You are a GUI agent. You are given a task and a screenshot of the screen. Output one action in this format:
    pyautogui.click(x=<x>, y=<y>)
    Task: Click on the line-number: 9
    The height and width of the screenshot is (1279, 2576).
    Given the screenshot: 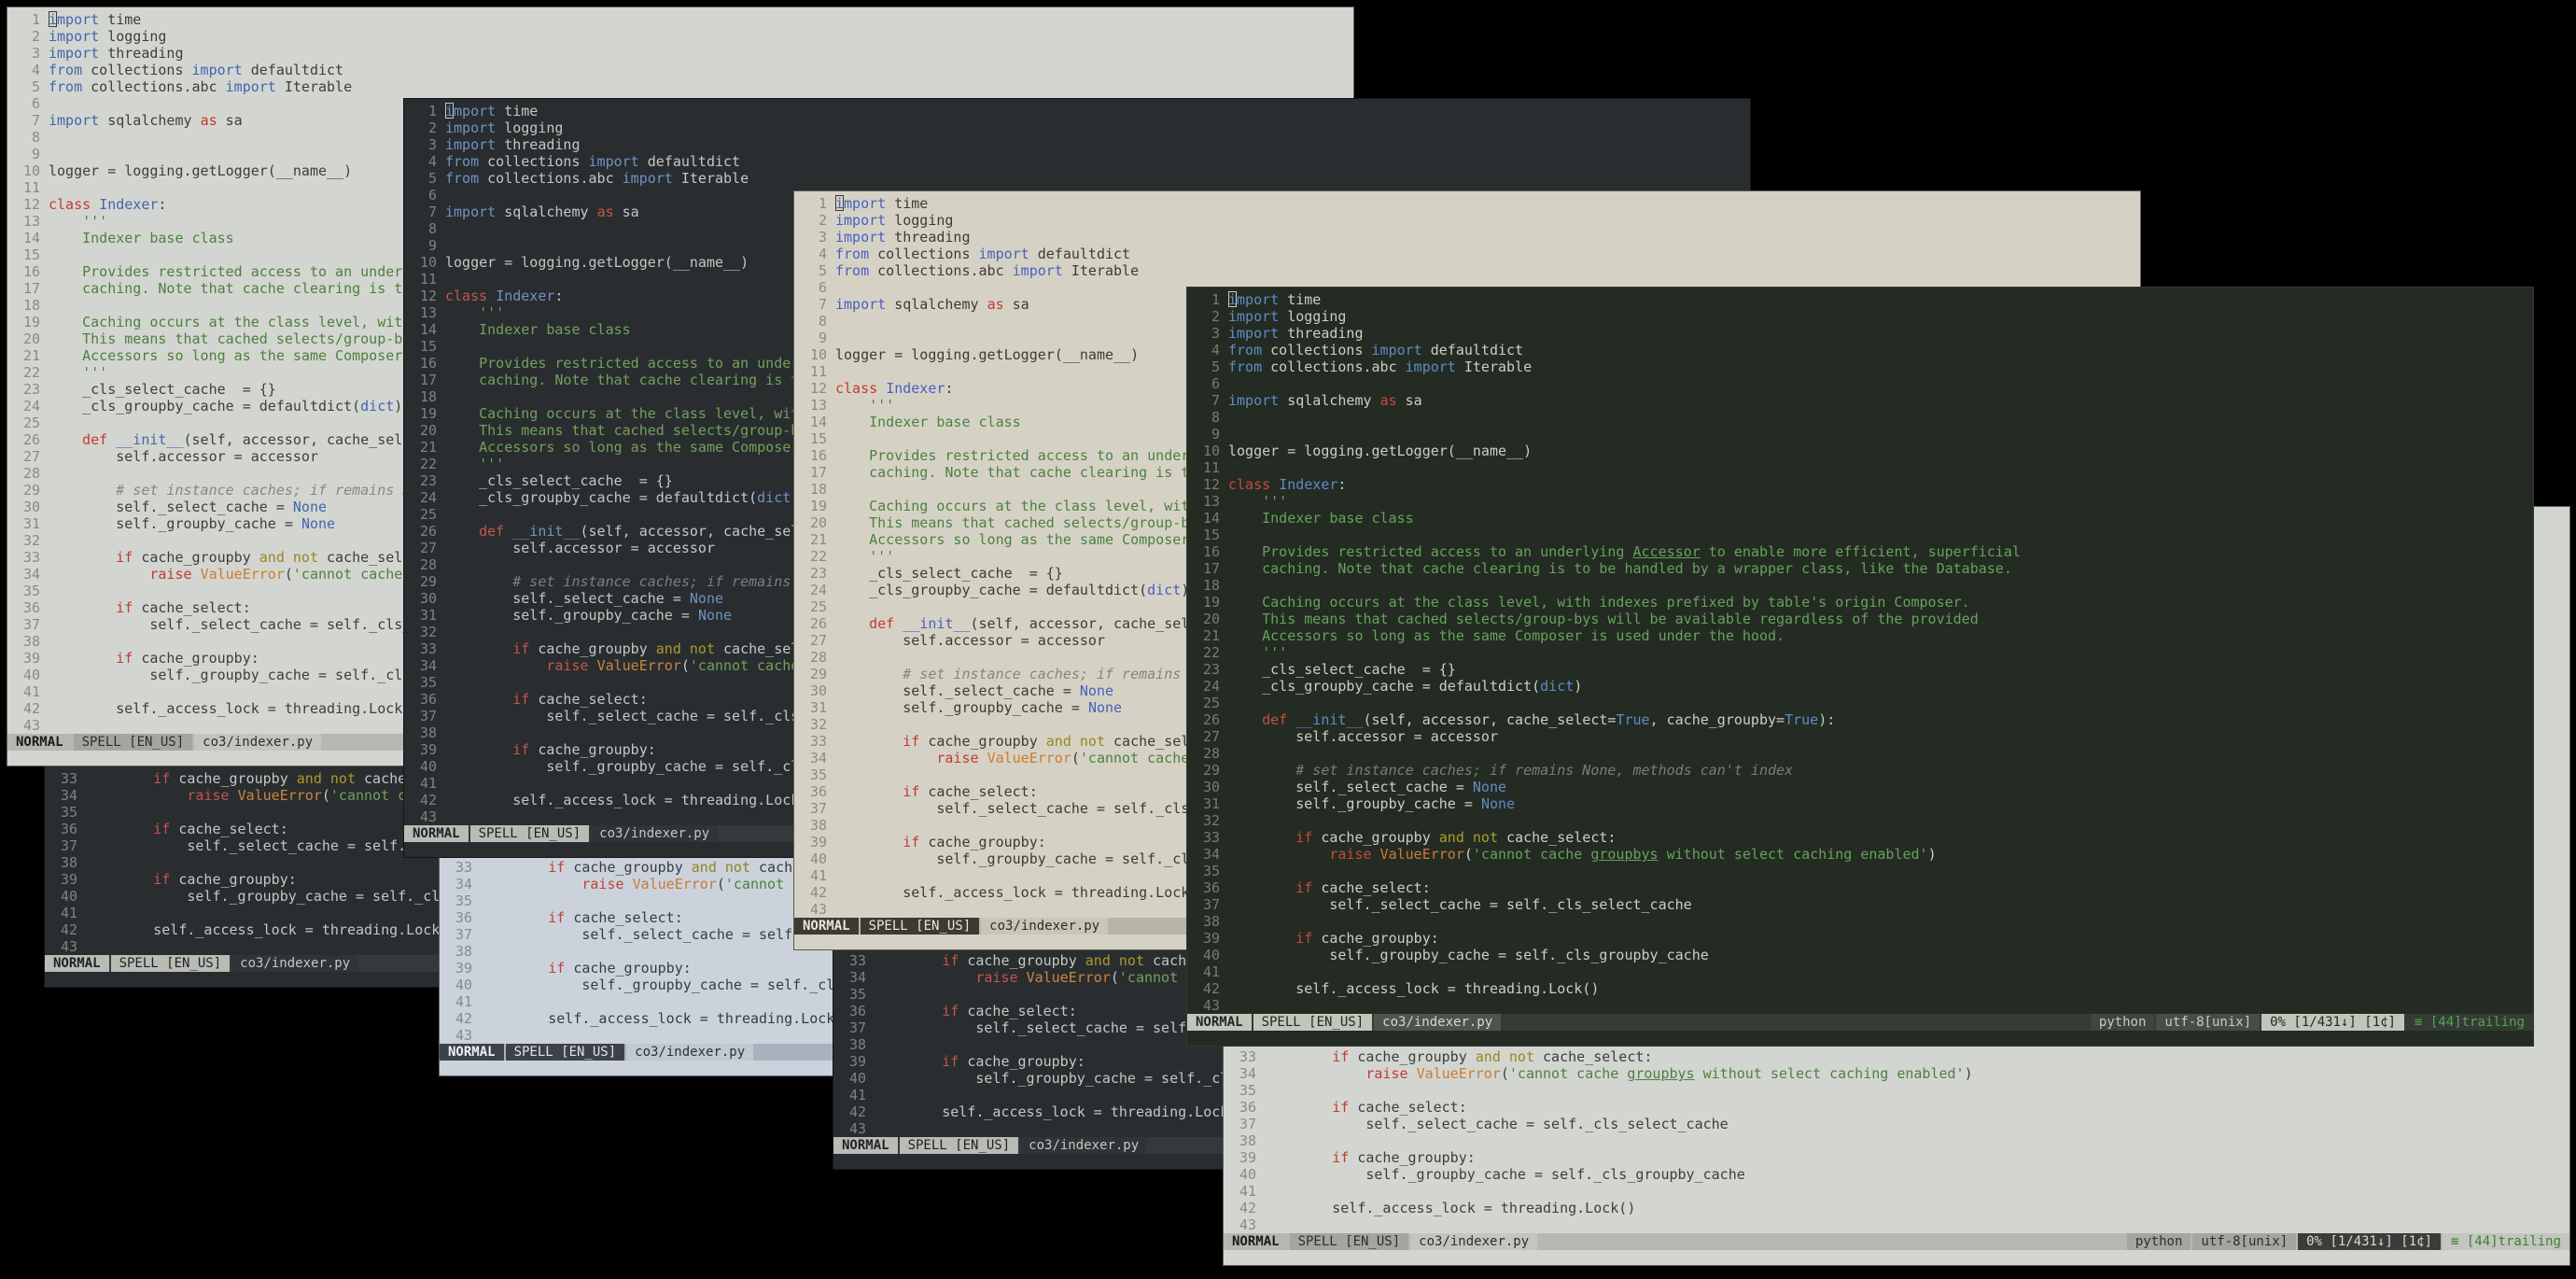 What is the action you would take?
    pyautogui.click(x=1215, y=434)
    